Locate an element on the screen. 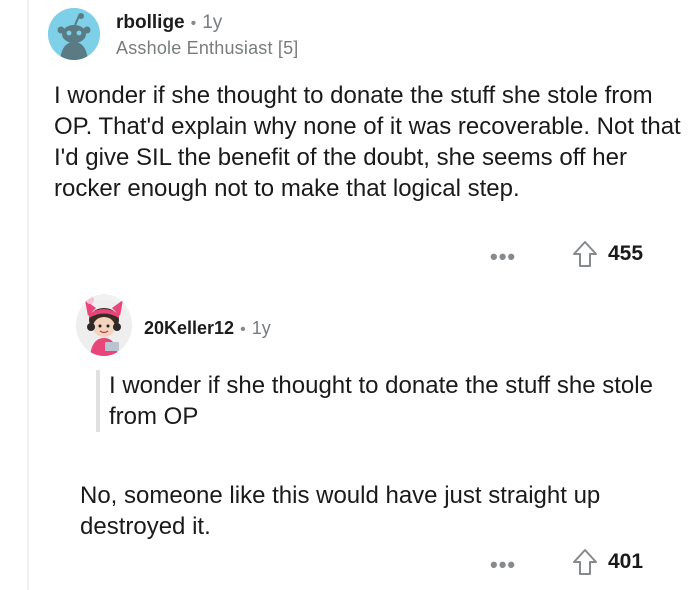 The width and height of the screenshot is (700, 590). username: rbollige is located at coordinates (150, 22).